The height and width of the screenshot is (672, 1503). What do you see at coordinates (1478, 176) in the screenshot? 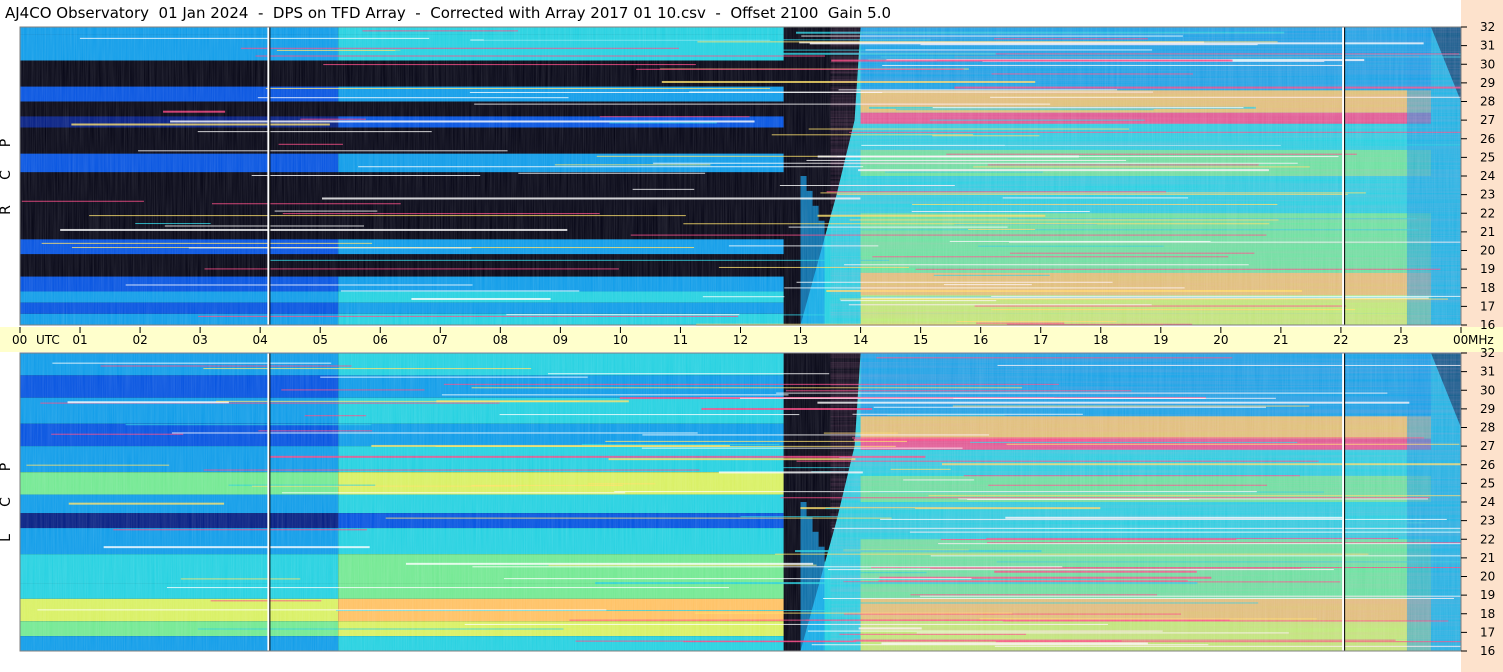
I see `frequency-axis-top: 32 31 30 29 28 27 26 25 24 23 22 21 20 19 18 17 16` at bounding box center [1478, 176].